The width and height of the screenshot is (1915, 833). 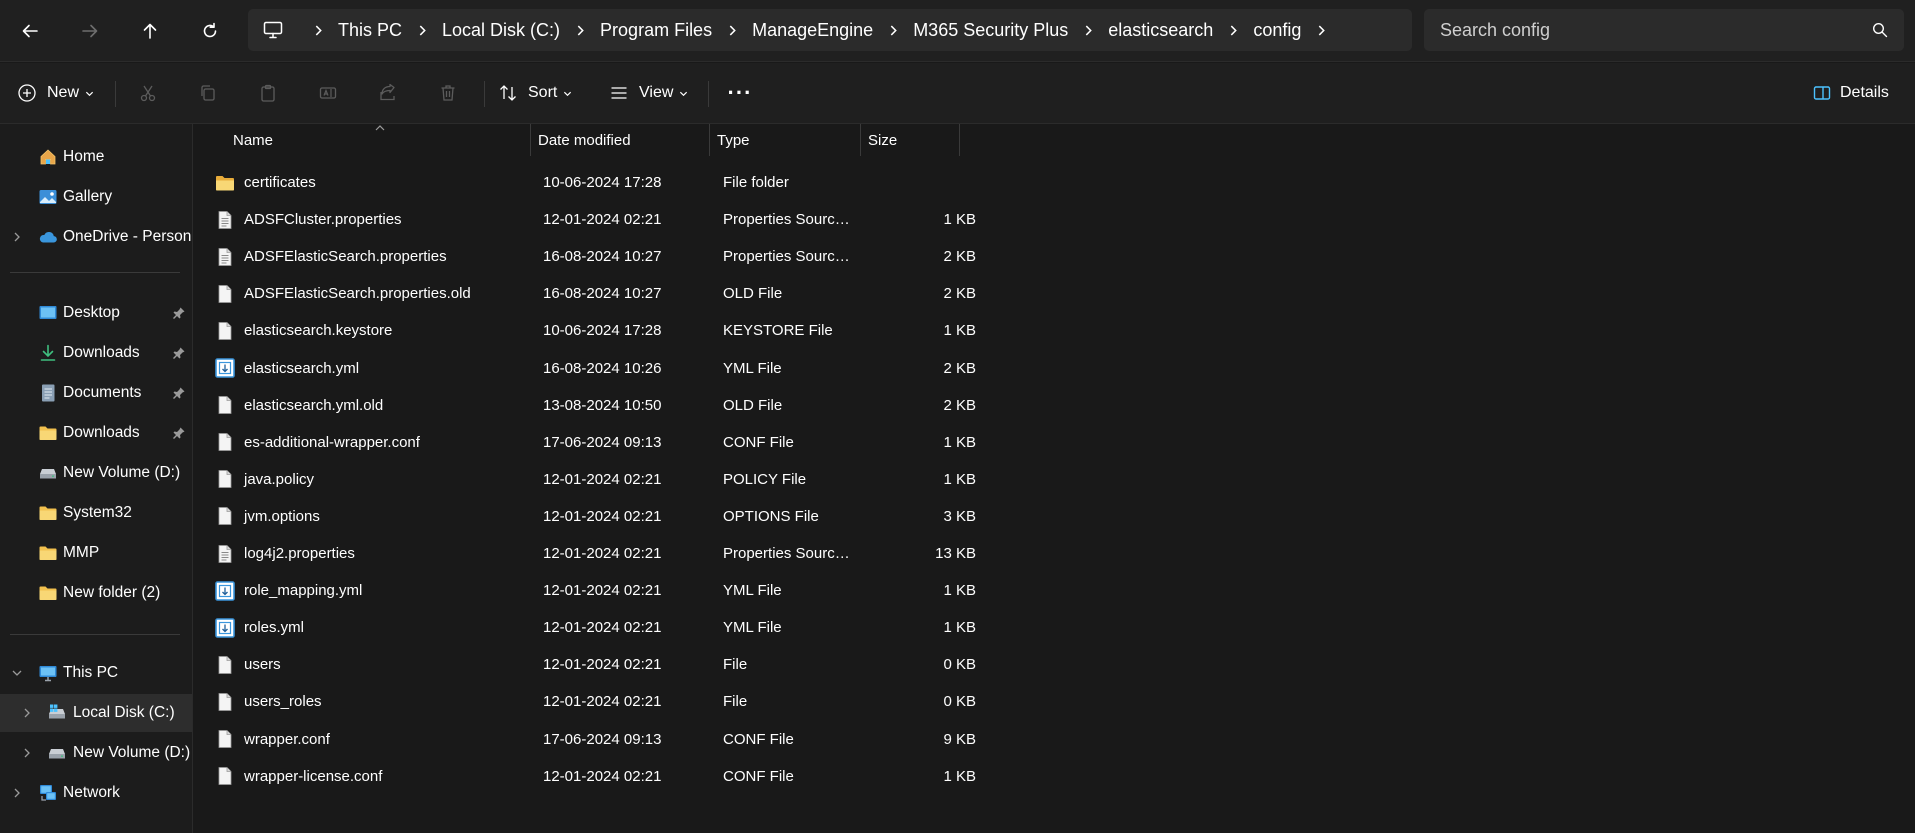 What do you see at coordinates (90, 31) in the screenshot?
I see `forward-button` at bounding box center [90, 31].